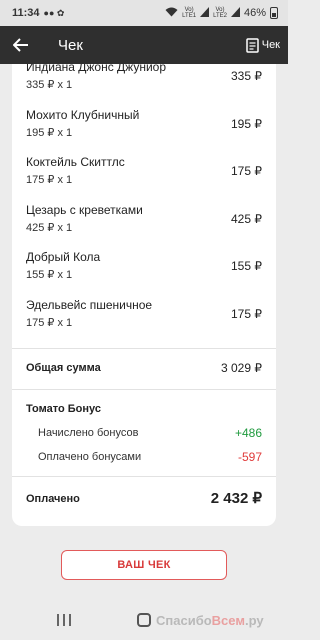 The width and height of the screenshot is (320, 640). I want to click on wifi-icon, so click(171, 13).